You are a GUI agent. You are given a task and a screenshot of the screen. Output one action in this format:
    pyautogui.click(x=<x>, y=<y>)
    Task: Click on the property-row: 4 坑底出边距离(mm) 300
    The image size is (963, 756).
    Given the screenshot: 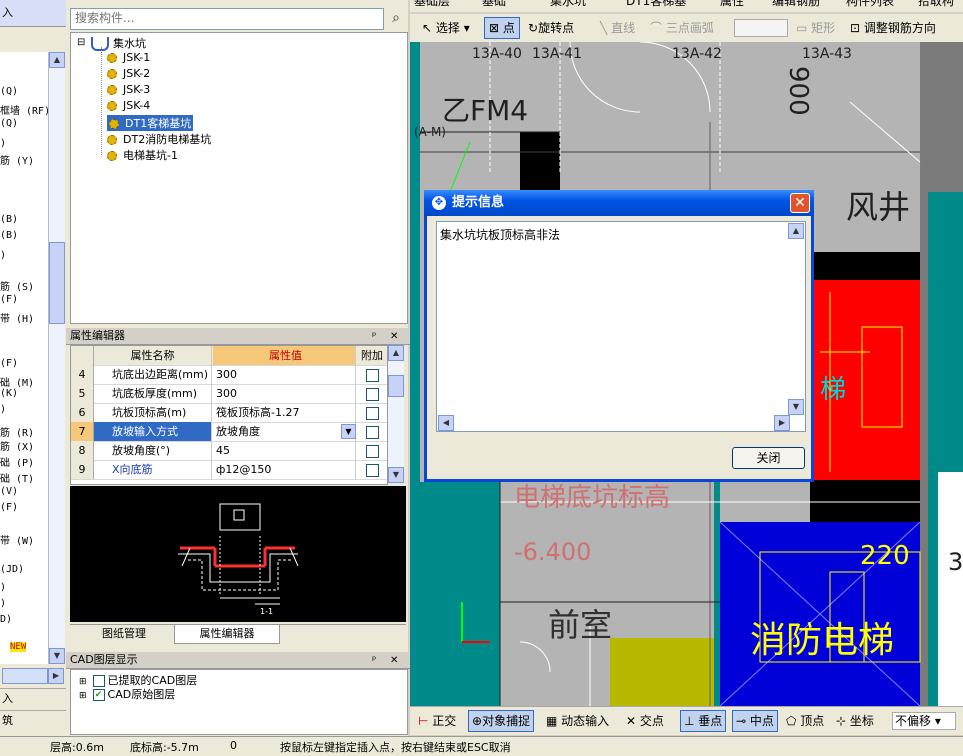 What is the action you would take?
    pyautogui.click(x=229, y=375)
    